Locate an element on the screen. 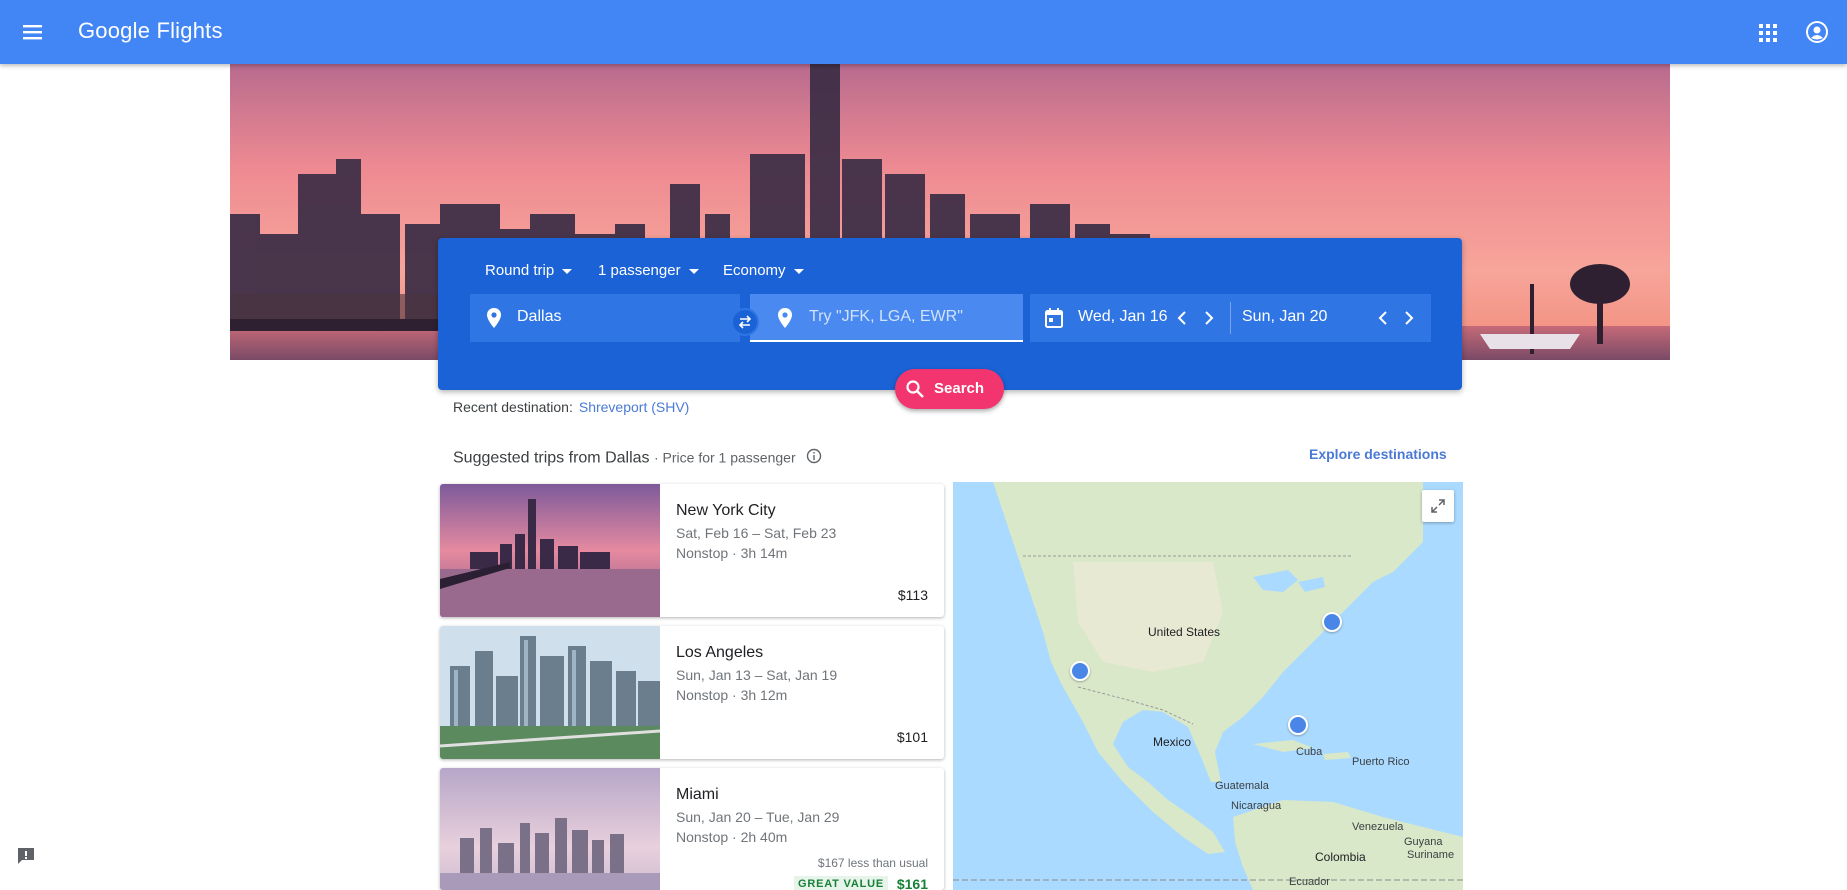 Image resolution: width=1847 pixels, height=890 pixels. trip-city: Miami is located at coordinates (697, 794).